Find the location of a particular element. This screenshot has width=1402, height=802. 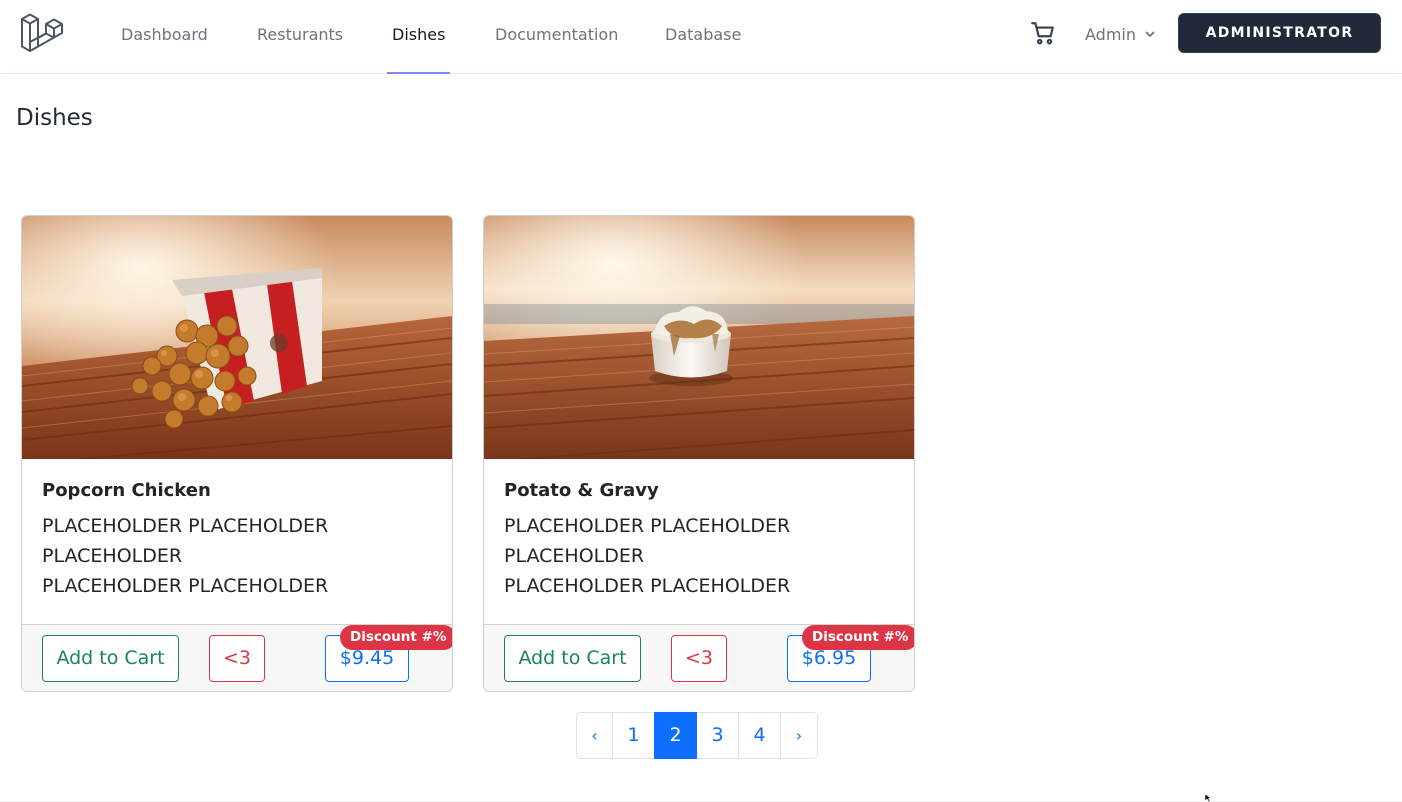

nav-link-database: Database is located at coordinates (703, 37).